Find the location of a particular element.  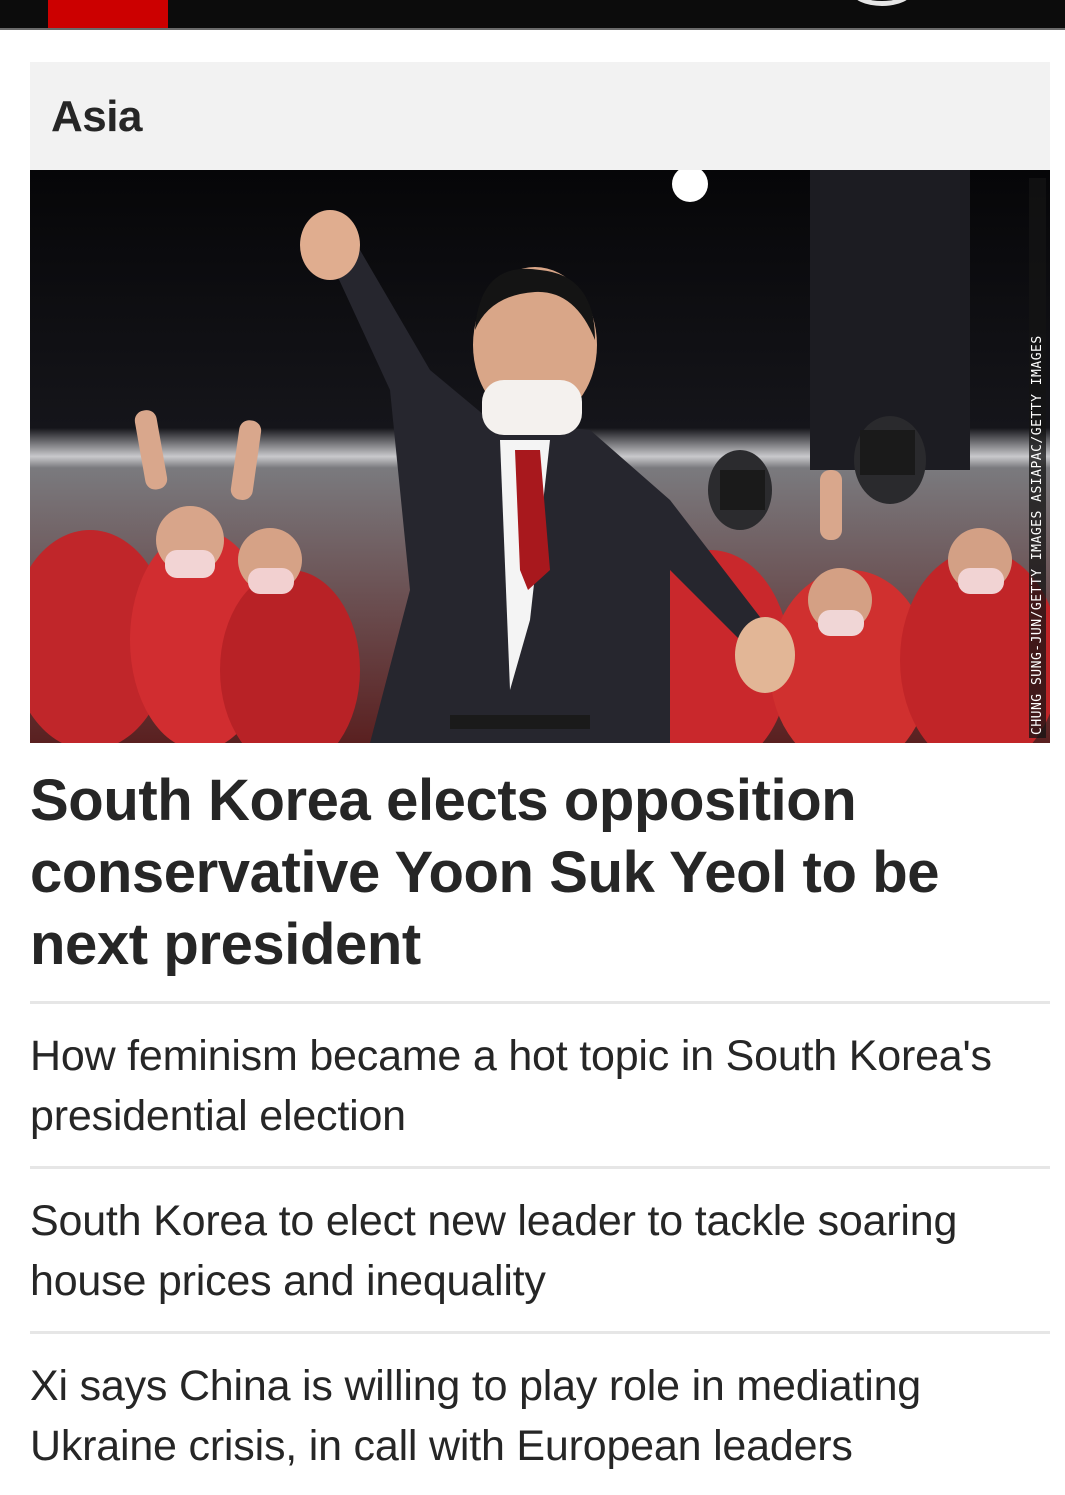

user-icon is located at coordinates (882, 3).